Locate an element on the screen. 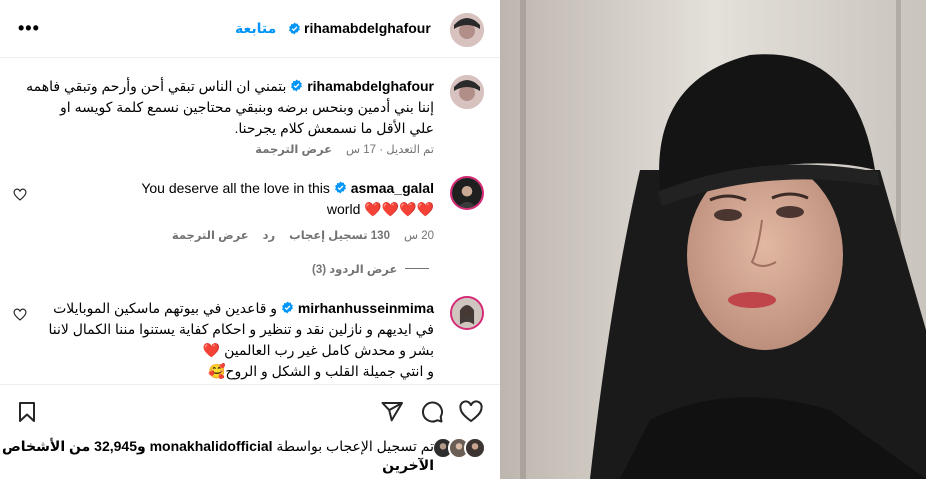 The height and width of the screenshot is (479, 926). post-header: ••• متابعة rihamabdelghafour is located at coordinates (250, 29).